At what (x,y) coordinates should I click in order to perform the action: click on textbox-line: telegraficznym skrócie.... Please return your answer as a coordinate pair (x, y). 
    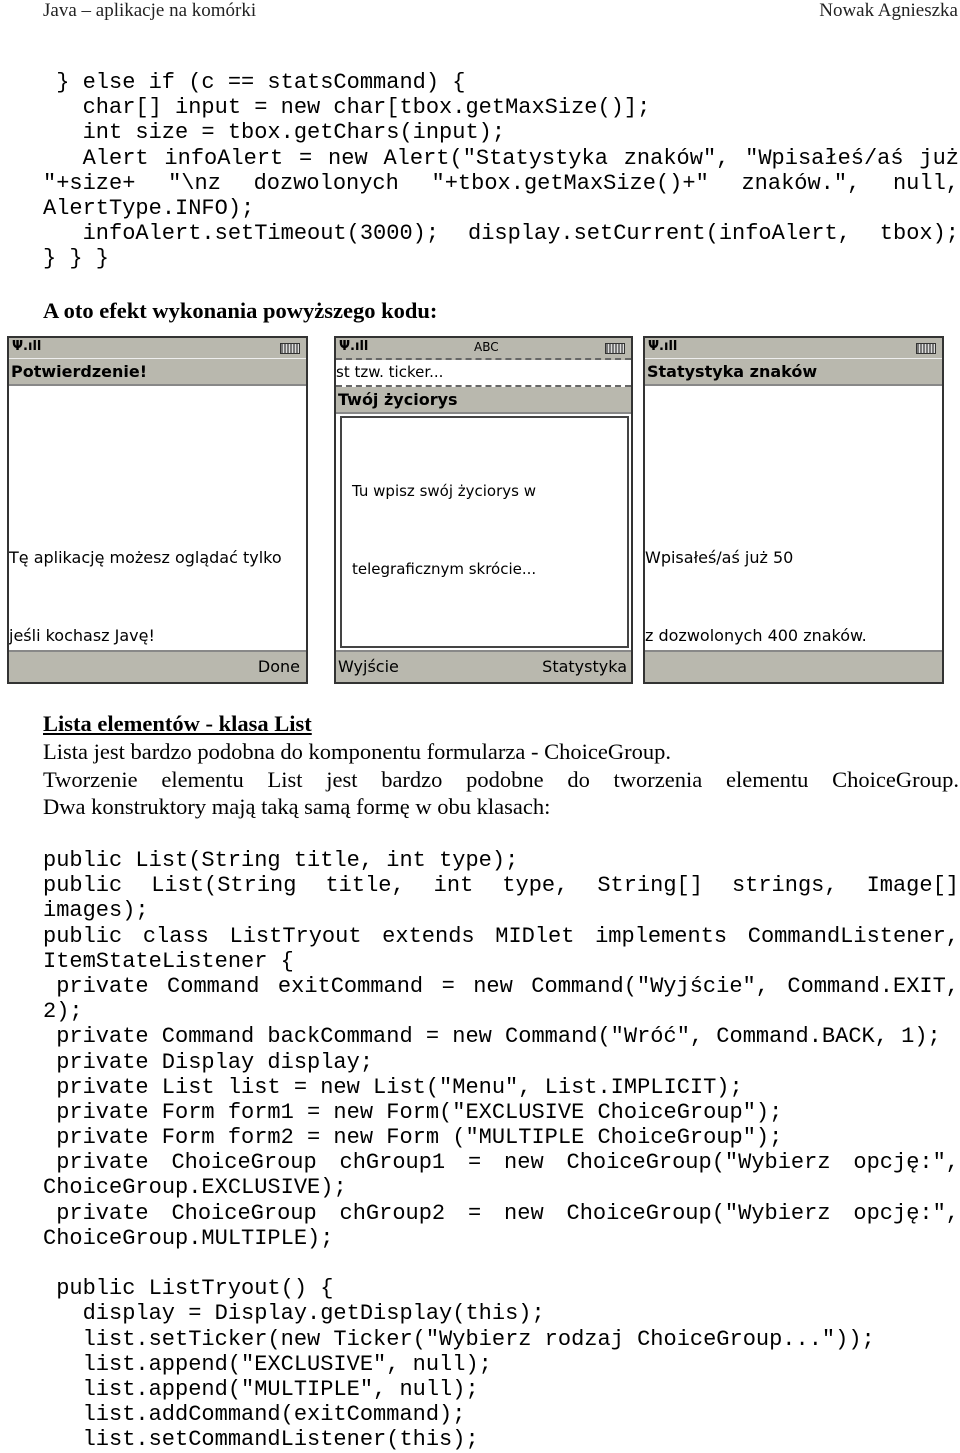
    Looking at the image, I should click on (444, 569).